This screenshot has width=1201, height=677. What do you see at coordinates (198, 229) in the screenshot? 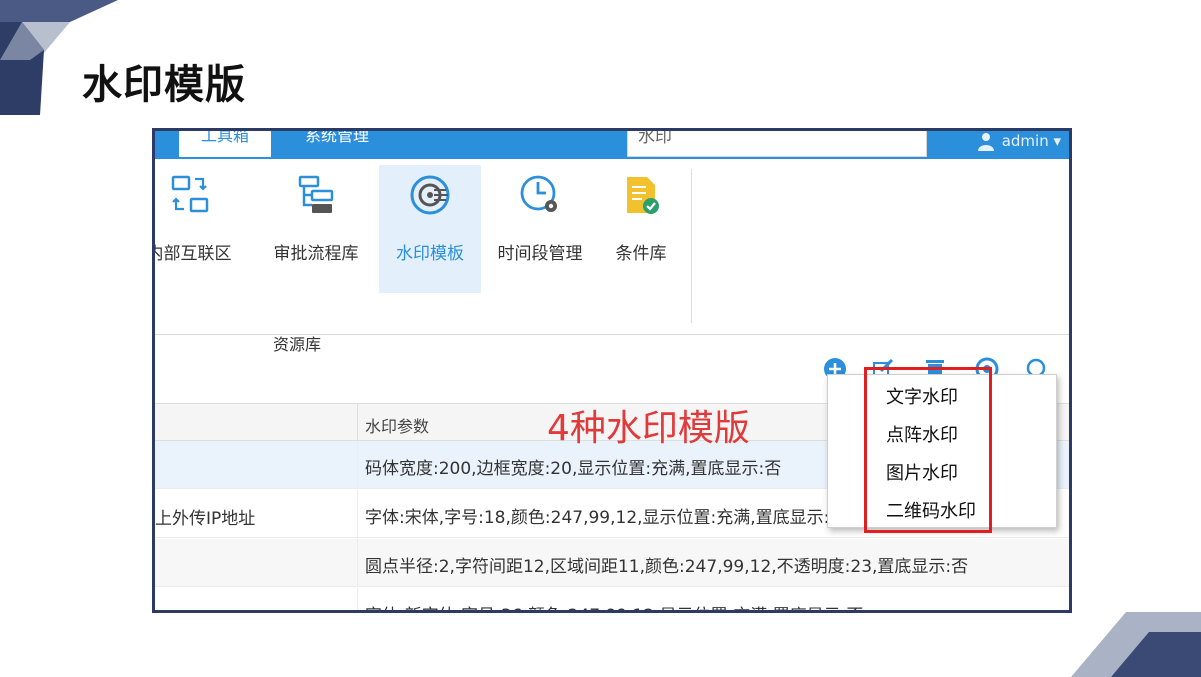
I see `ribbon-item-internal-interconnect: 内部互联区` at bounding box center [198, 229].